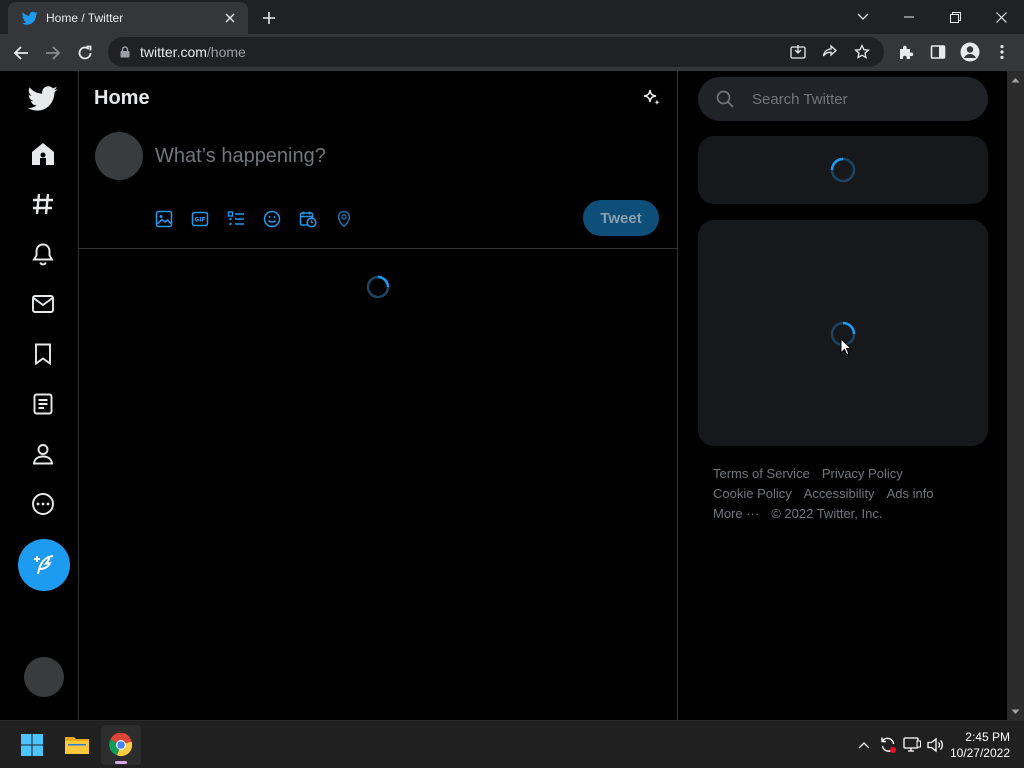 This screenshot has width=1024, height=768. Describe the element at coordinates (843, 333) in the screenshot. I see `who-to-follow-card` at that location.